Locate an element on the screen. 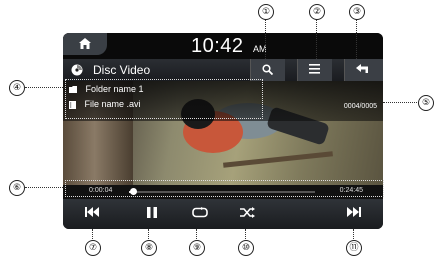 Image resolution: width=442 pixels, height=259 pixels. back-button is located at coordinates (363, 70).